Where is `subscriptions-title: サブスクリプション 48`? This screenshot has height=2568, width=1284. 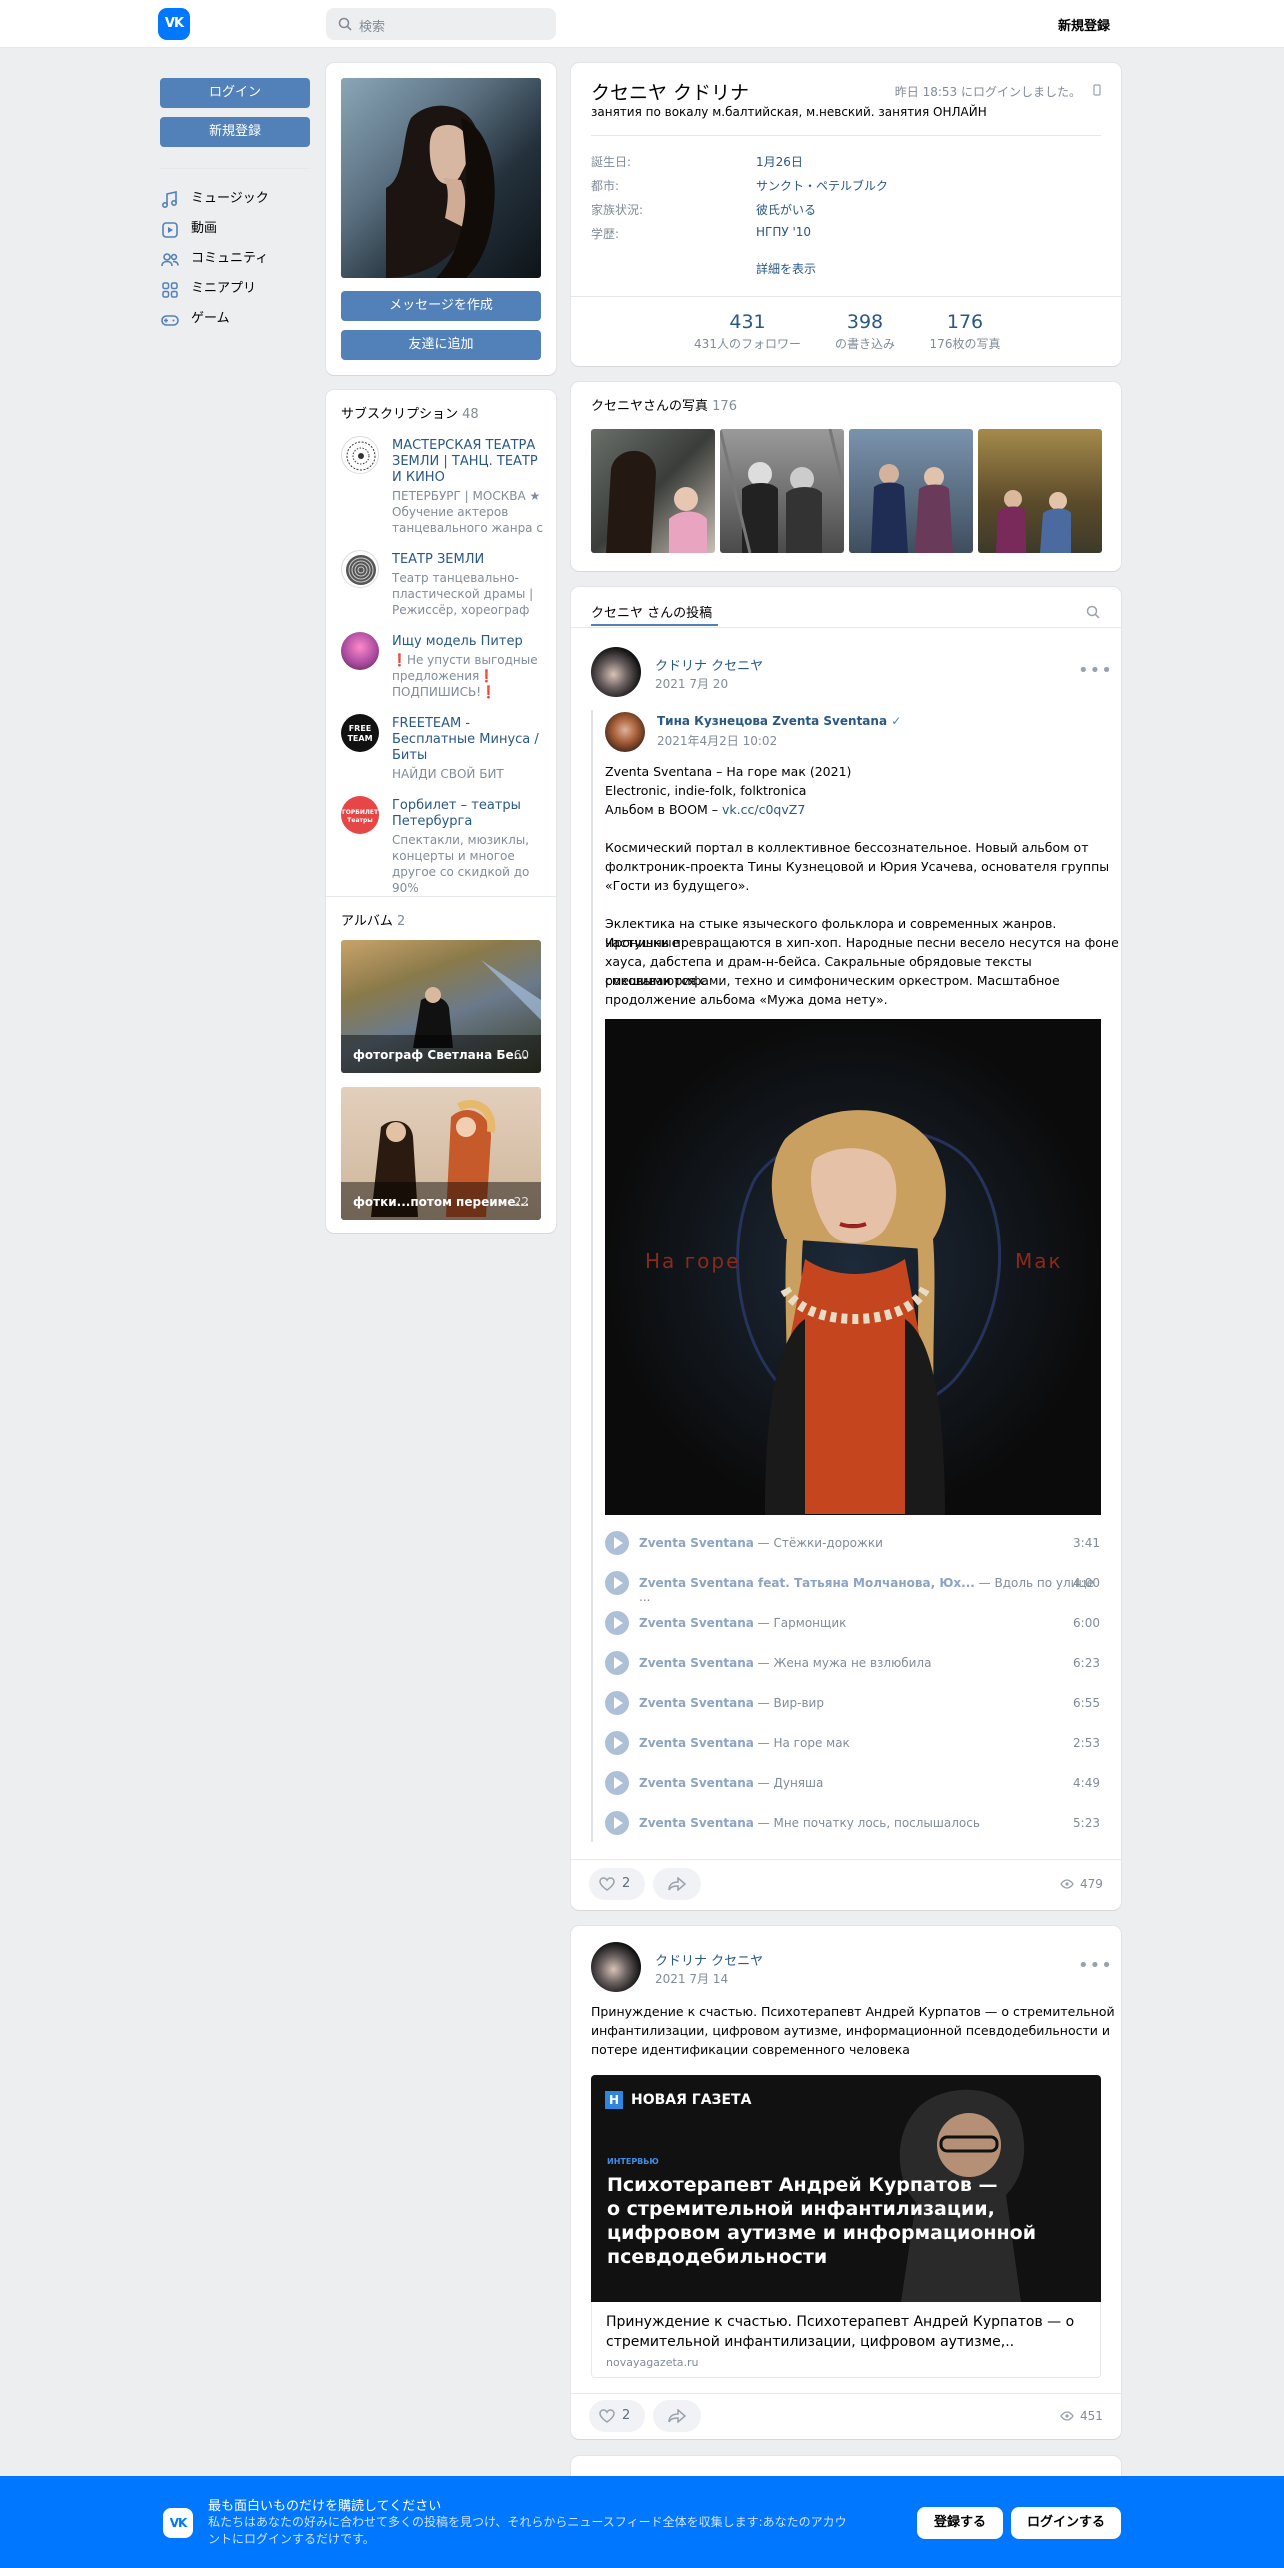 subscriptions-title: サブスクリプション 48 is located at coordinates (410, 412).